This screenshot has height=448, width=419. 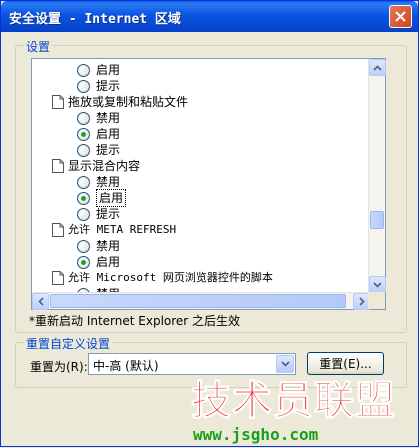 What do you see at coordinates (377, 176) in the screenshot?
I see `vertical-scrollbar` at bounding box center [377, 176].